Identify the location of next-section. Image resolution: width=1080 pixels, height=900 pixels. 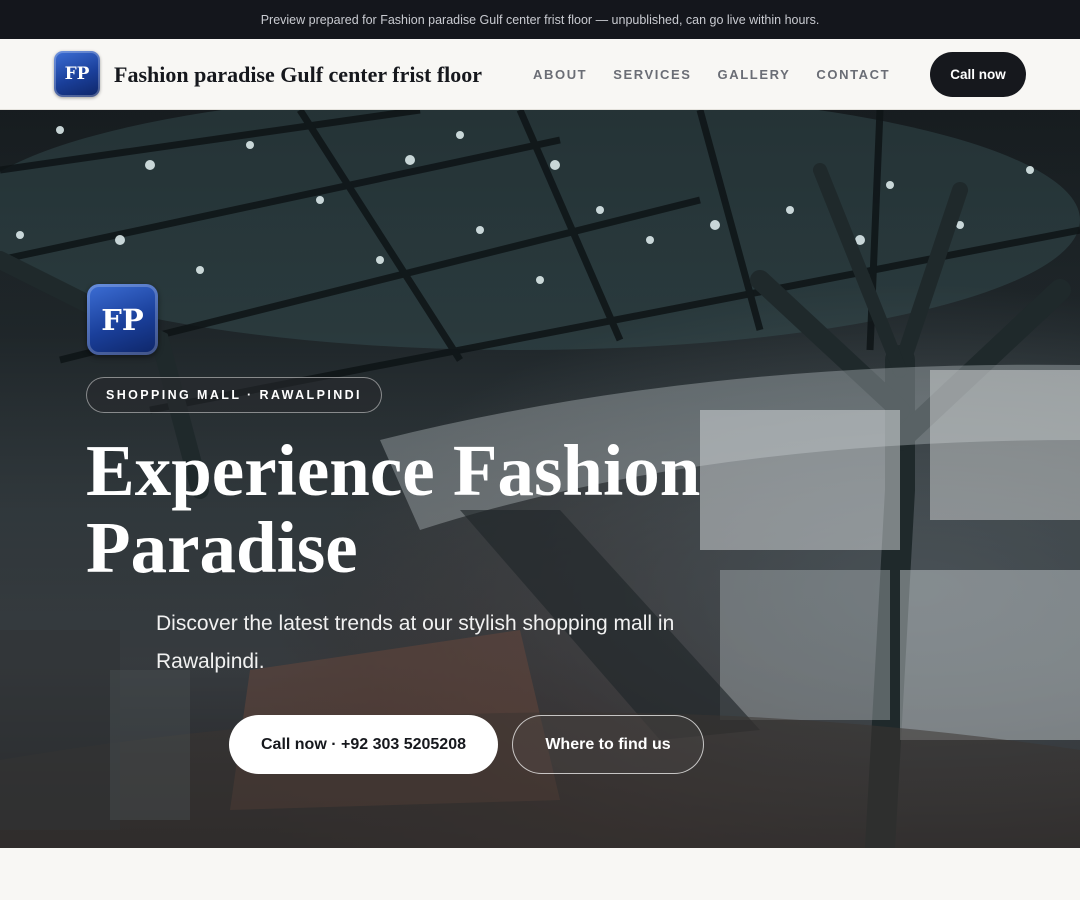
(540, 874).